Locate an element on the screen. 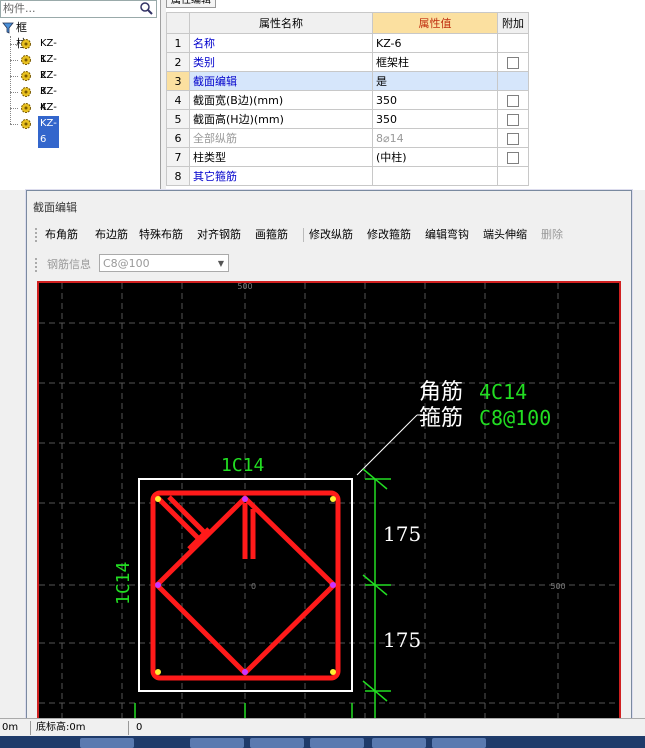  axis-right-label: 500 is located at coordinates (557, 586).